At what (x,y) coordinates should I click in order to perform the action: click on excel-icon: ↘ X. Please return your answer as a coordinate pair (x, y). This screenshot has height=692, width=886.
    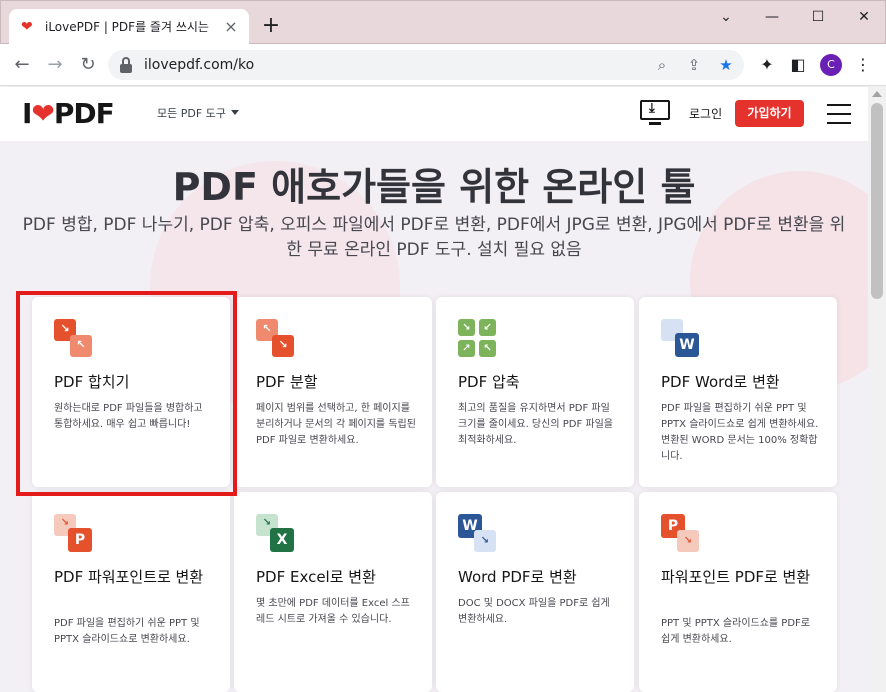
    Looking at the image, I should click on (276, 534).